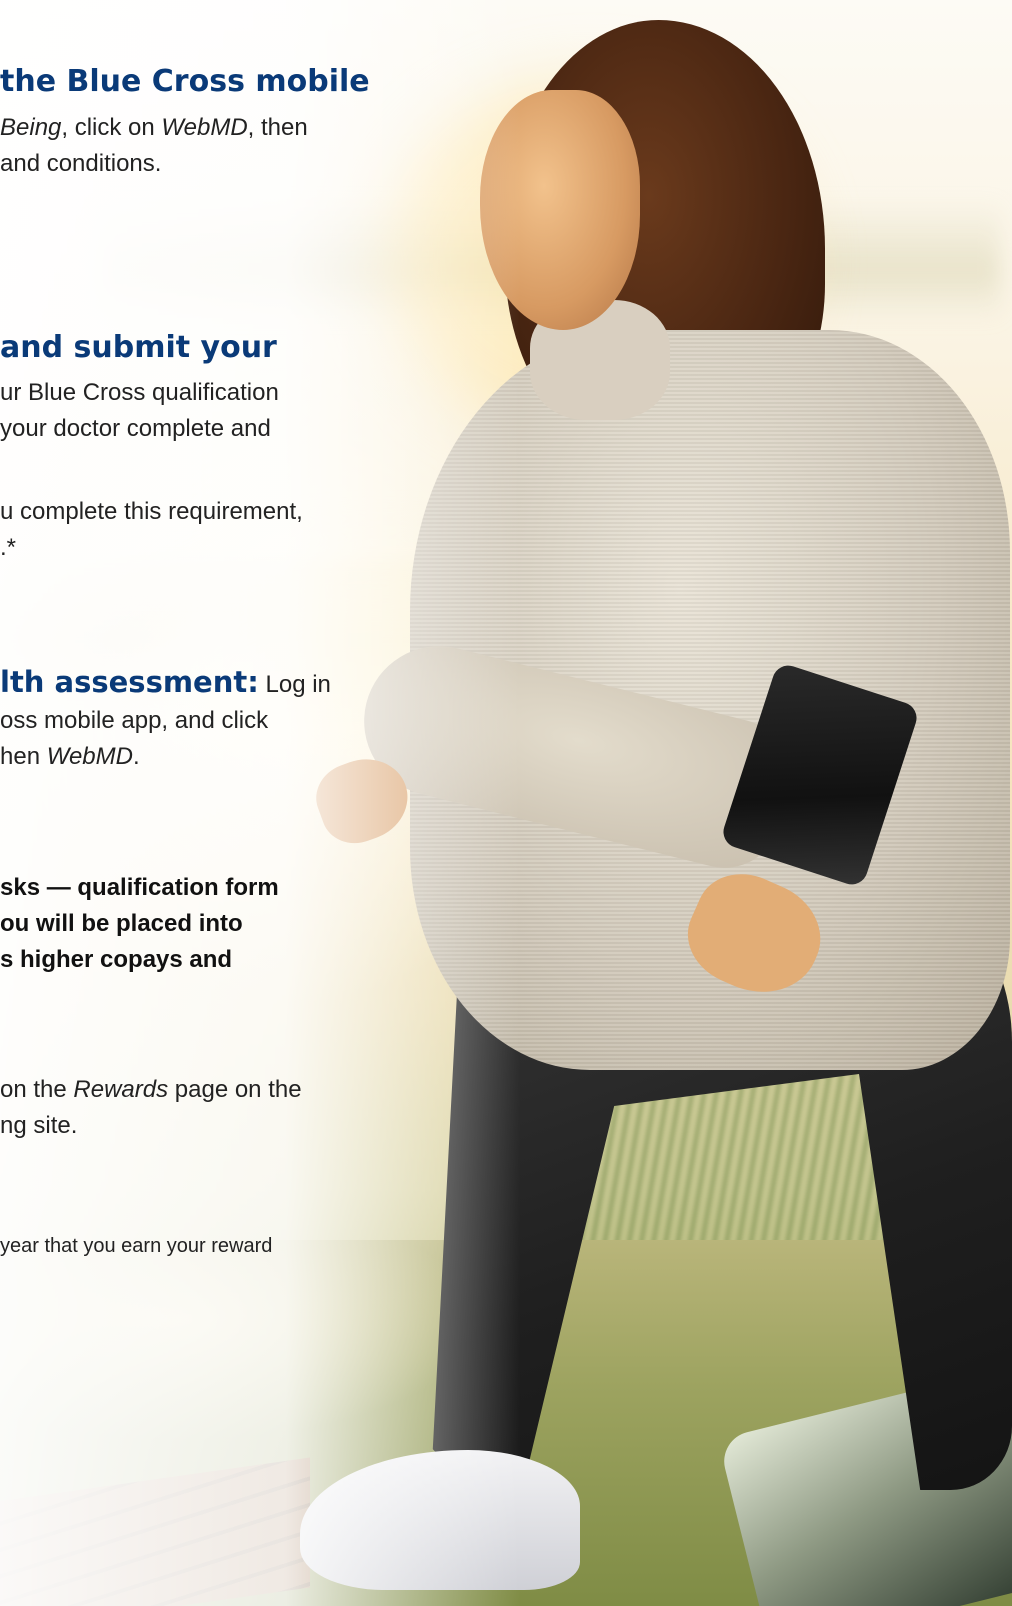  Describe the element at coordinates (121, 923) in the screenshot. I see `warning-line2: ou will be placed into` at that location.